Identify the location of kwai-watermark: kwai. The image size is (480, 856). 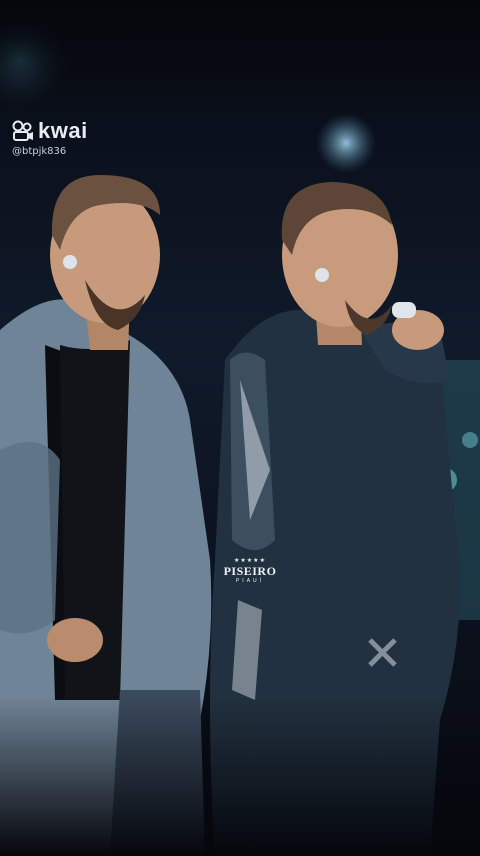
(50, 131).